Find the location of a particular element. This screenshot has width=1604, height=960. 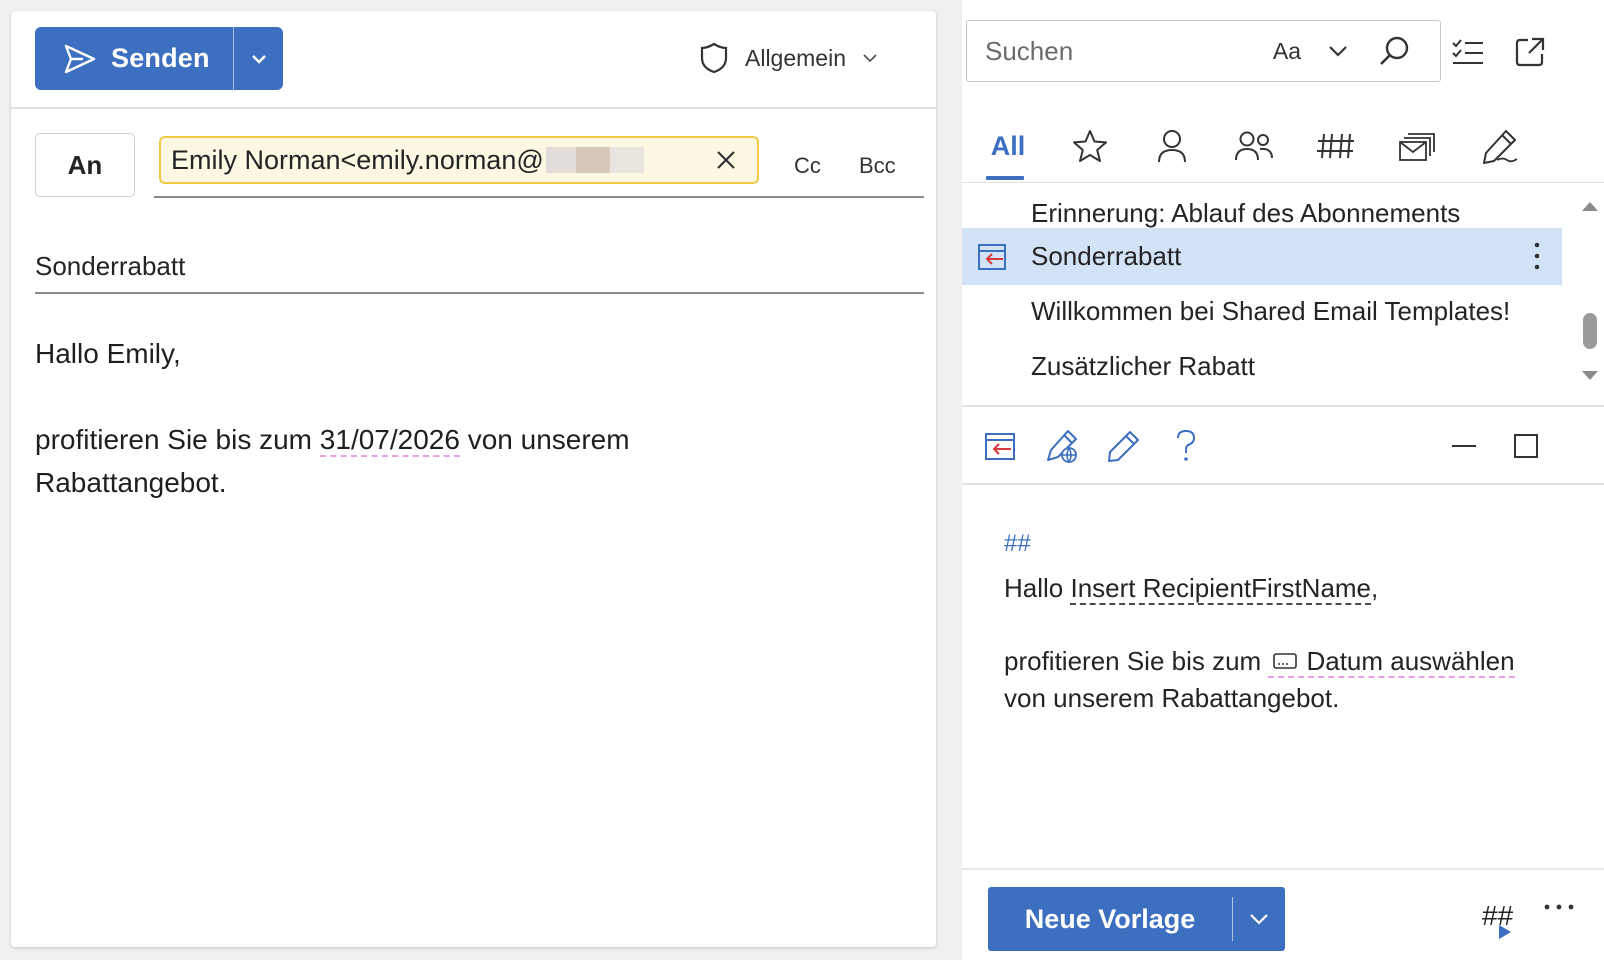

tab-favorites is located at coordinates (1090, 146).